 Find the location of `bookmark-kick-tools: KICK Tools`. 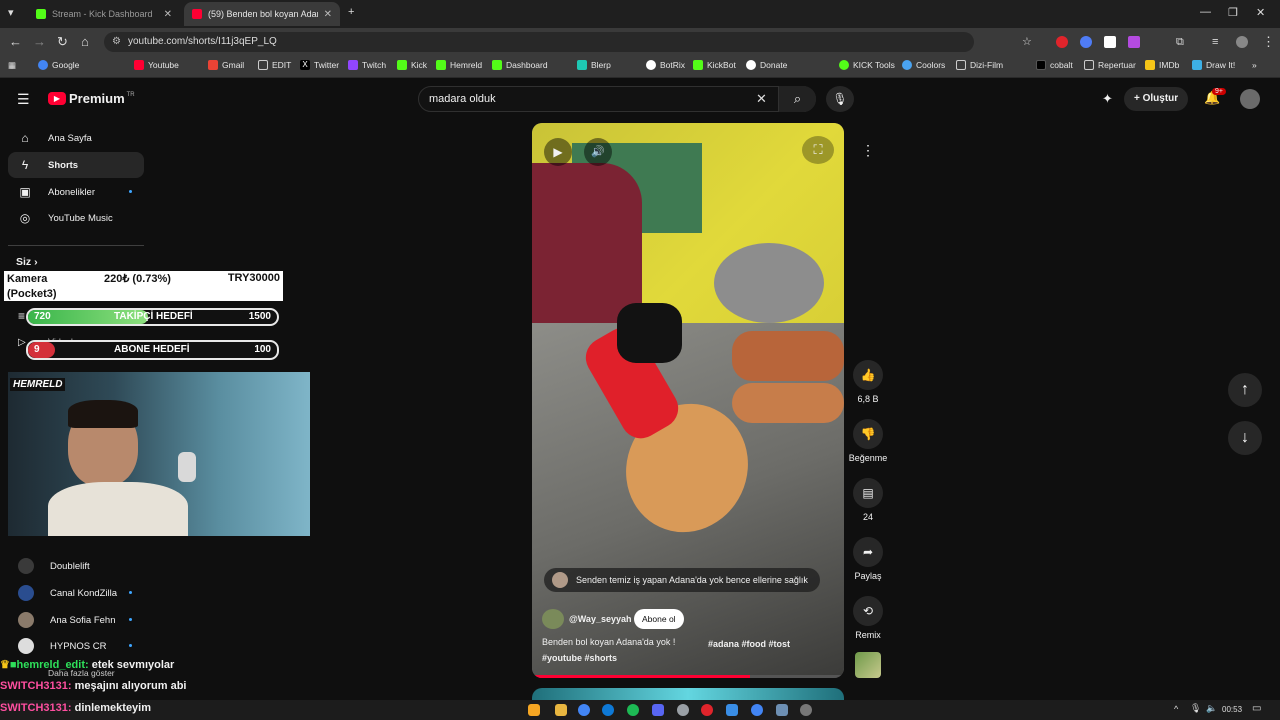

bookmark-kick-tools: KICK Tools is located at coordinates (867, 65).